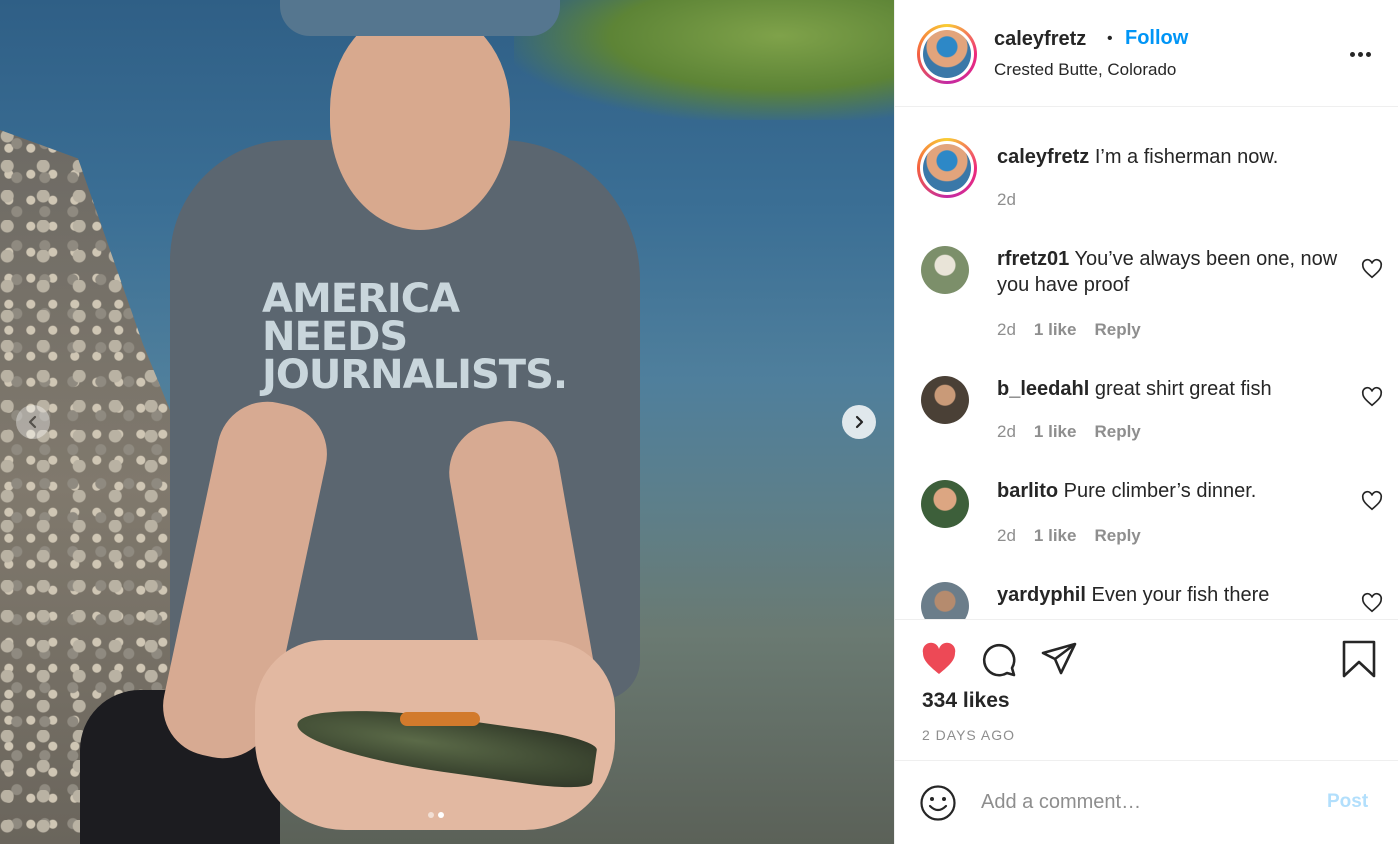  Describe the element at coordinates (431, 815) in the screenshot. I see `carousel-dot` at that location.